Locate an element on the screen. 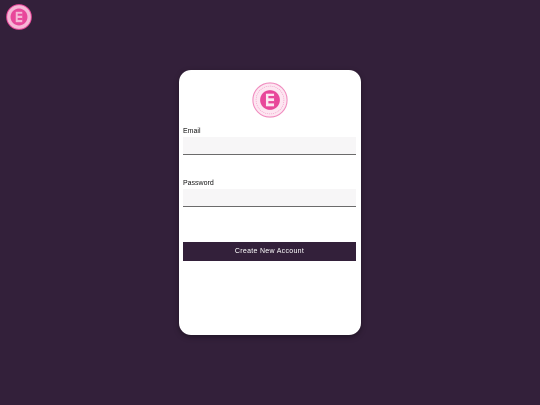 Image resolution: width=540 pixels, height=405 pixels. email-label: Email is located at coordinates (192, 131).